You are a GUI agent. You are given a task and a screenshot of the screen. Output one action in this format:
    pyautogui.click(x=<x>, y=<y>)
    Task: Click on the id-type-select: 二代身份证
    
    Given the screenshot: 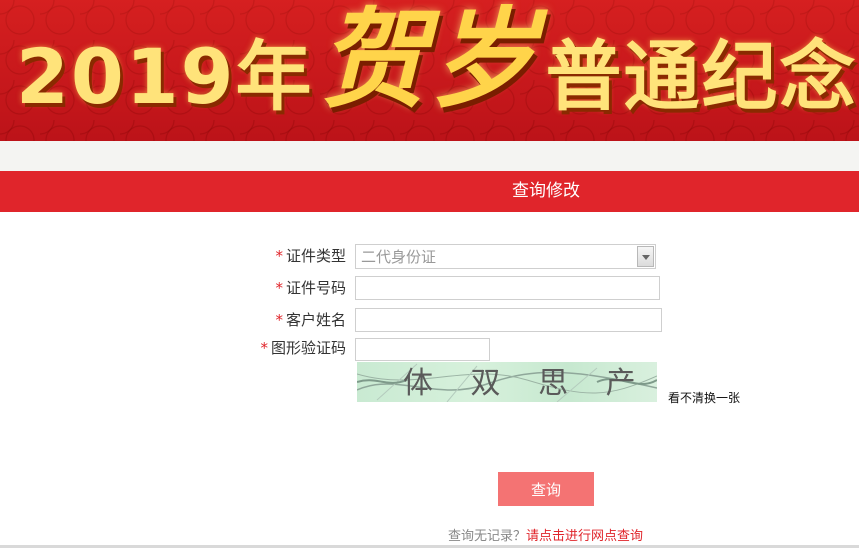 What is the action you would take?
    pyautogui.click(x=505, y=256)
    